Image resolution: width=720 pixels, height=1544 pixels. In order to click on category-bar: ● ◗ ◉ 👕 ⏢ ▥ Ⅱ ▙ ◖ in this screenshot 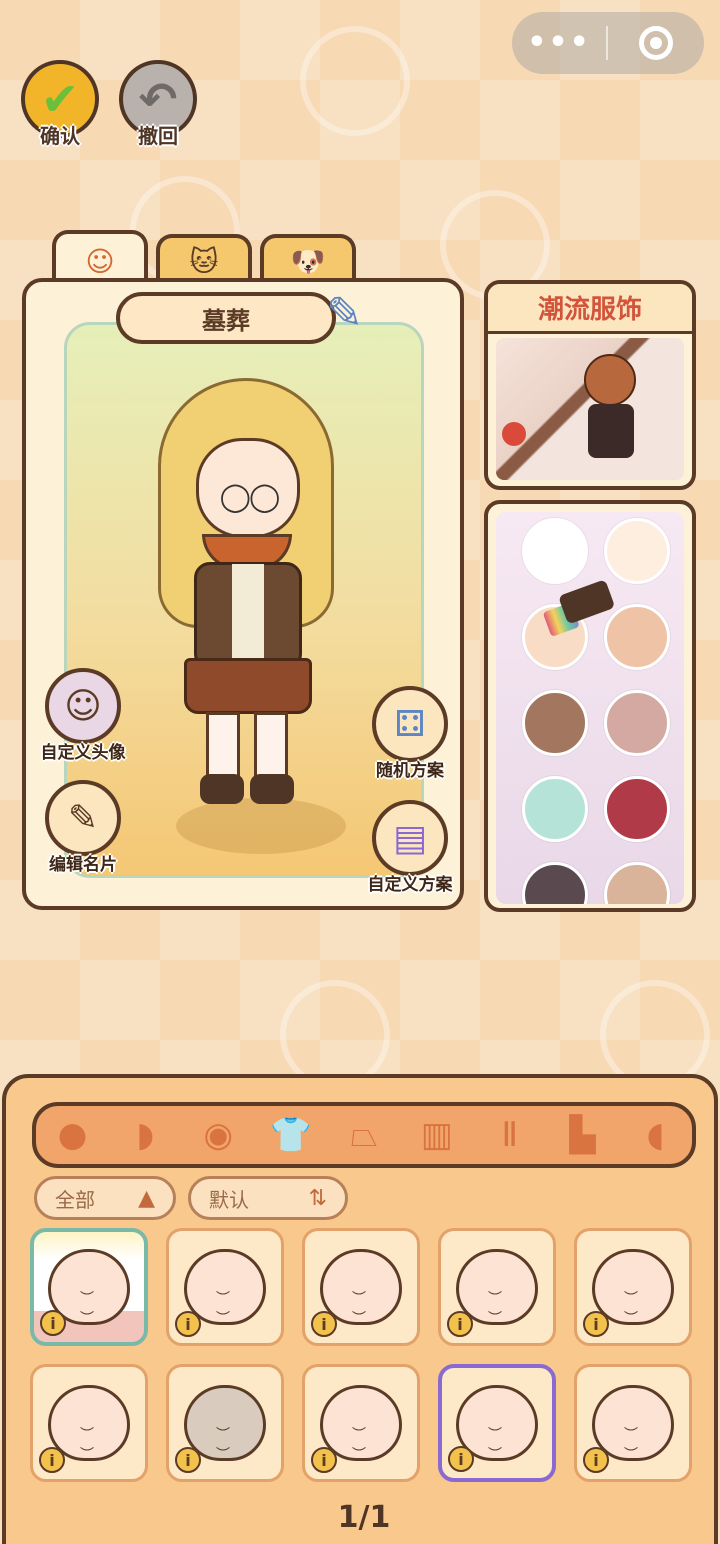, I will do `click(364, 1135)`.